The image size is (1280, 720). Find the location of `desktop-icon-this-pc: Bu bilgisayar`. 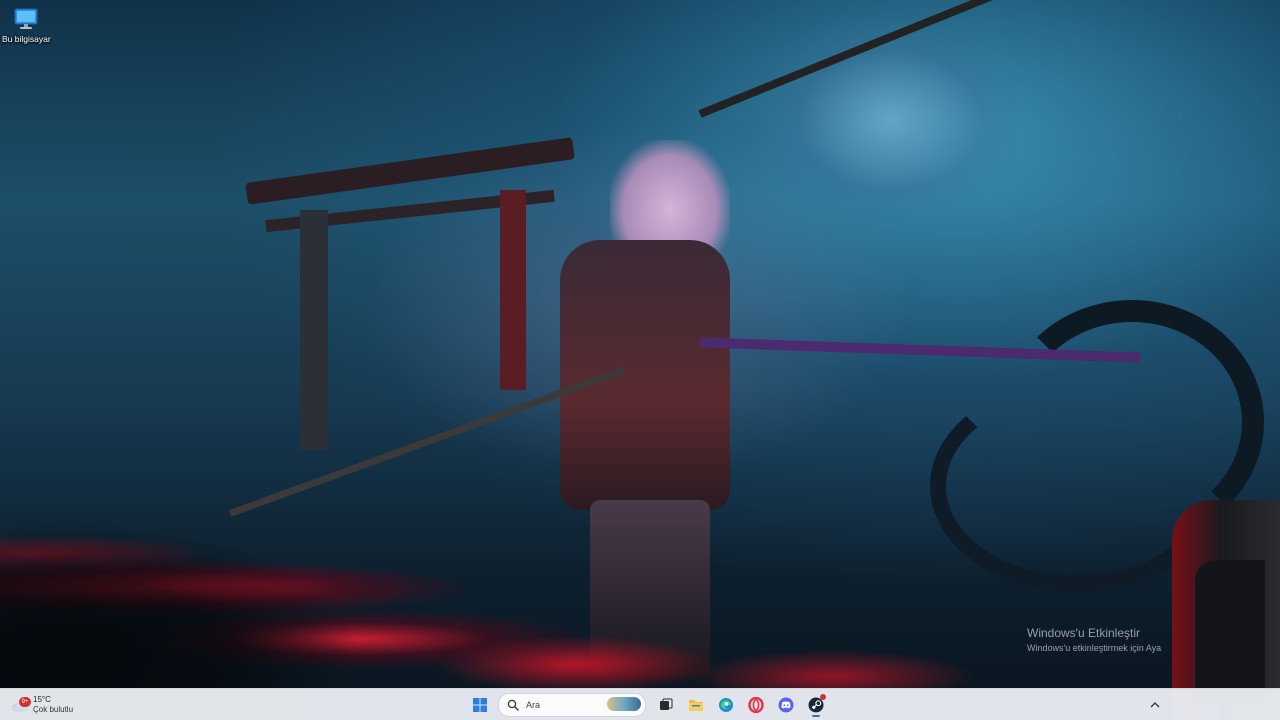

desktop-icon-this-pc: Bu bilgisayar is located at coordinates (26, 24).